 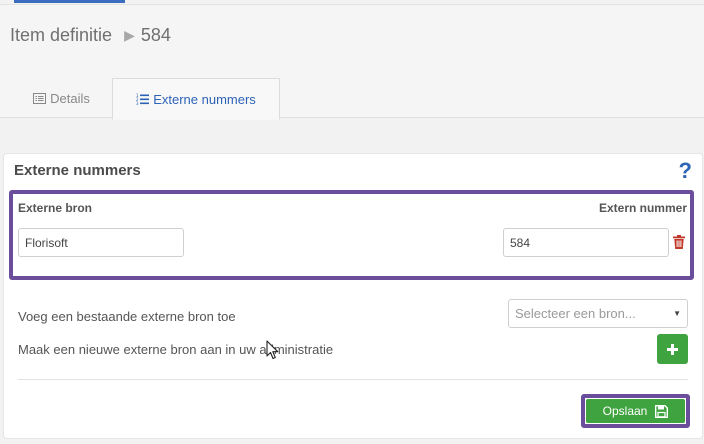 I want to click on divider, so click(x=353, y=379).